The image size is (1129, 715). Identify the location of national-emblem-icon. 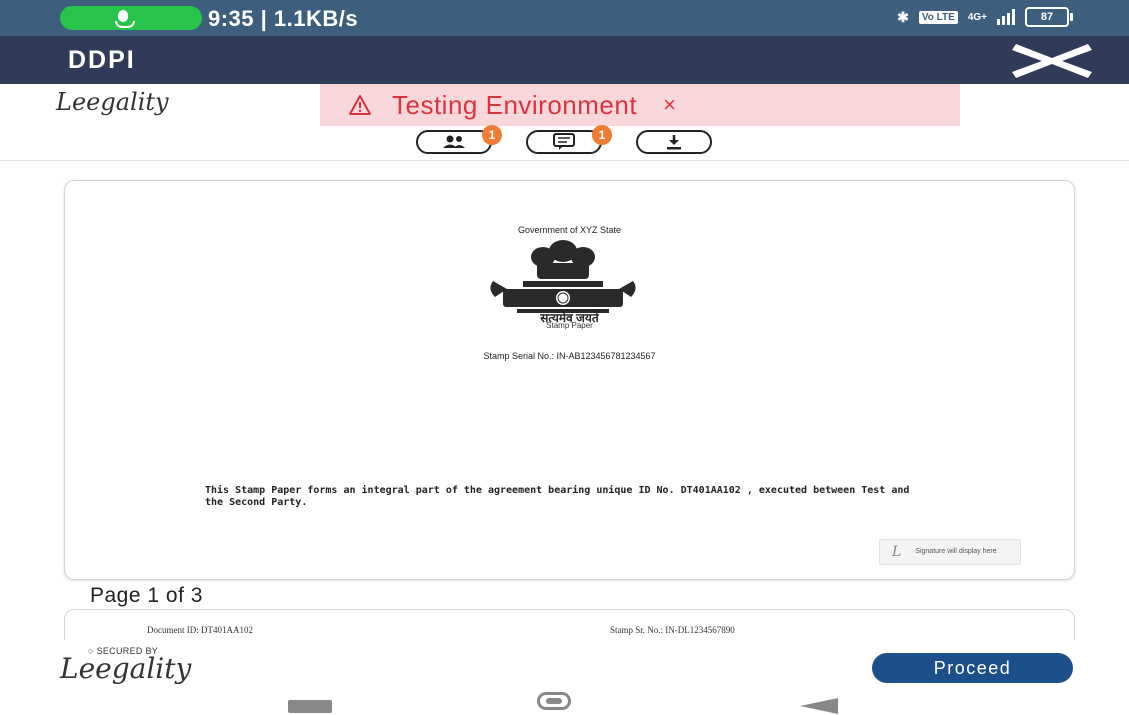
(563, 276).